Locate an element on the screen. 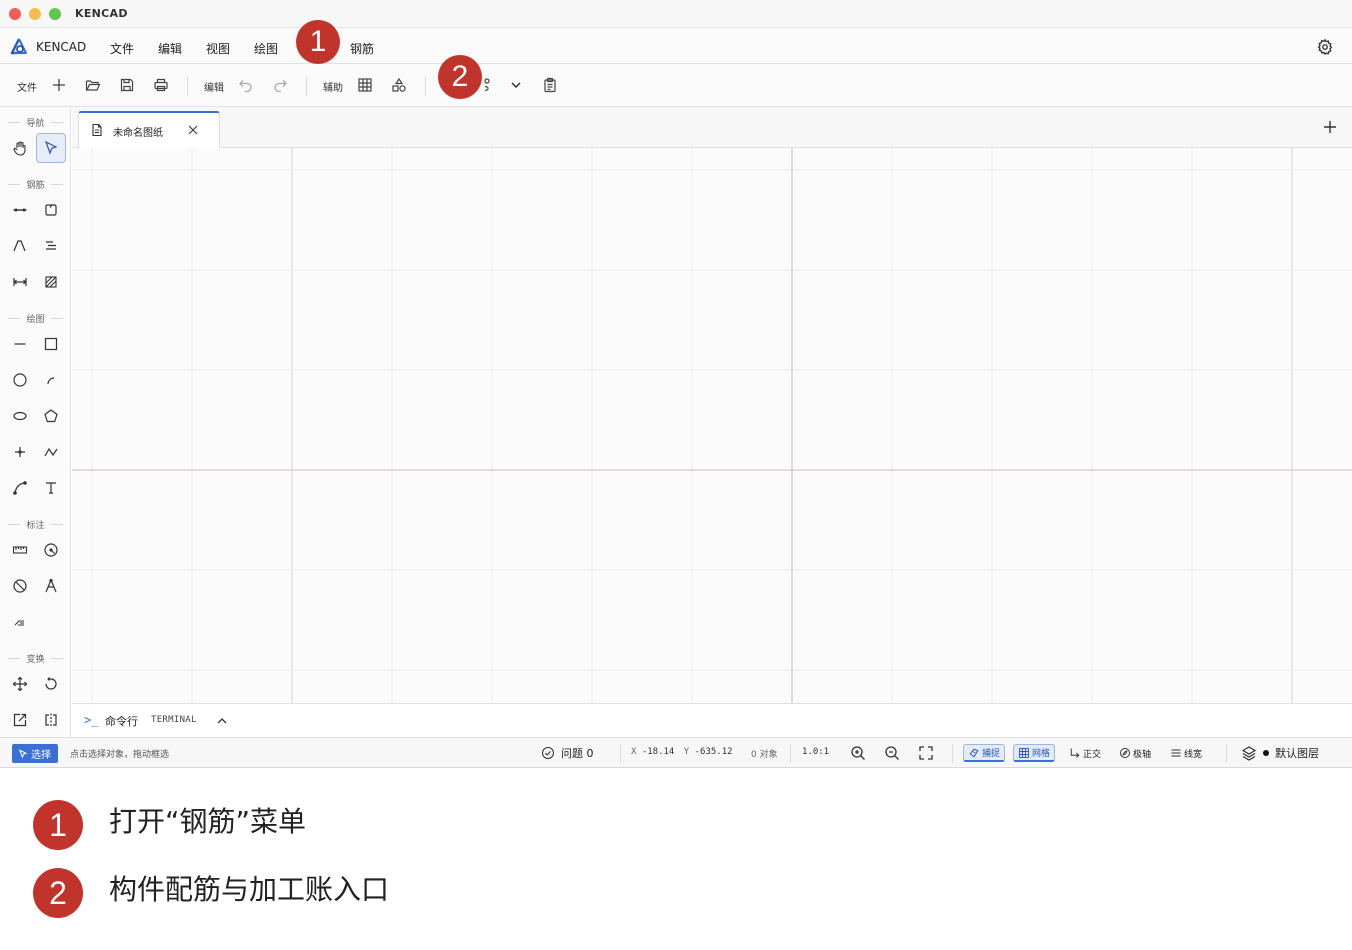  menu-edit: 编辑 is located at coordinates (170, 48).